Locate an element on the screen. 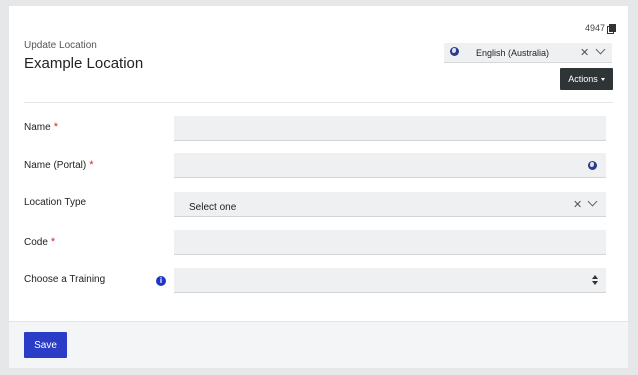  location-type-value: Select one is located at coordinates (213, 207).